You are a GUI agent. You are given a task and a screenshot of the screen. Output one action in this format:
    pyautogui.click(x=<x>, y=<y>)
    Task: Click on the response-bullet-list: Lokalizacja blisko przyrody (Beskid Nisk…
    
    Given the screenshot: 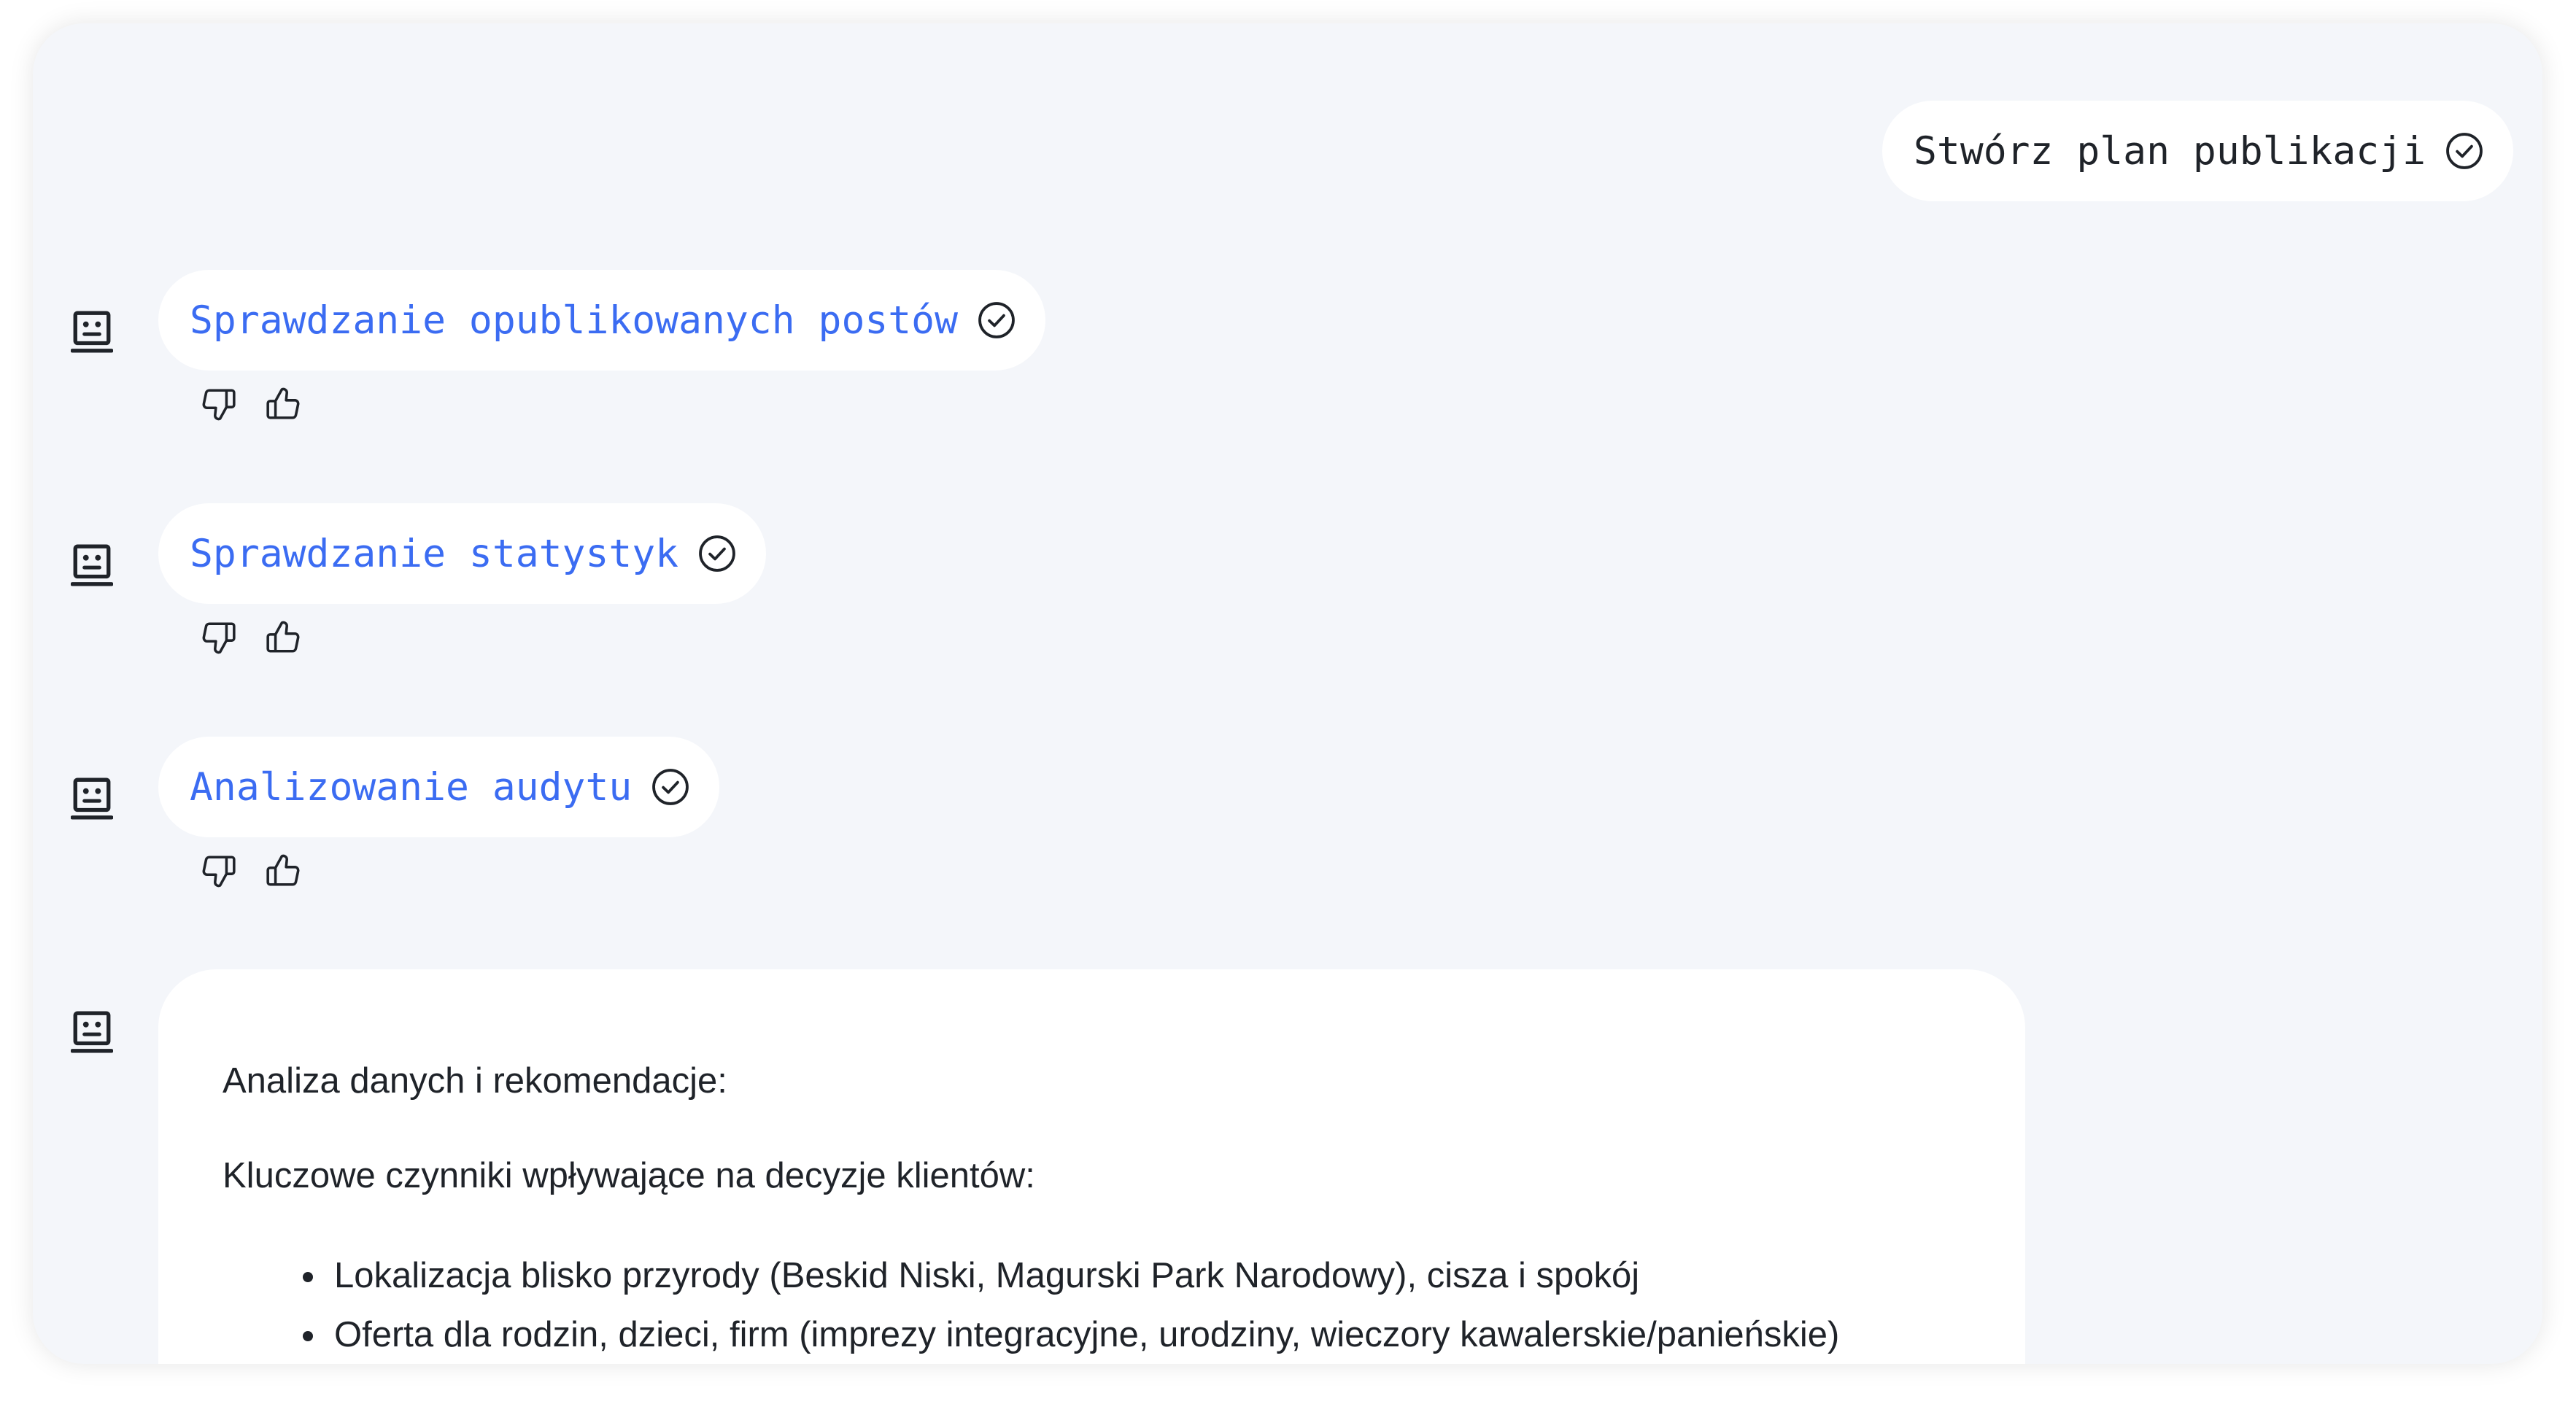 What is the action you would take?
    pyautogui.click(x=1092, y=1305)
    